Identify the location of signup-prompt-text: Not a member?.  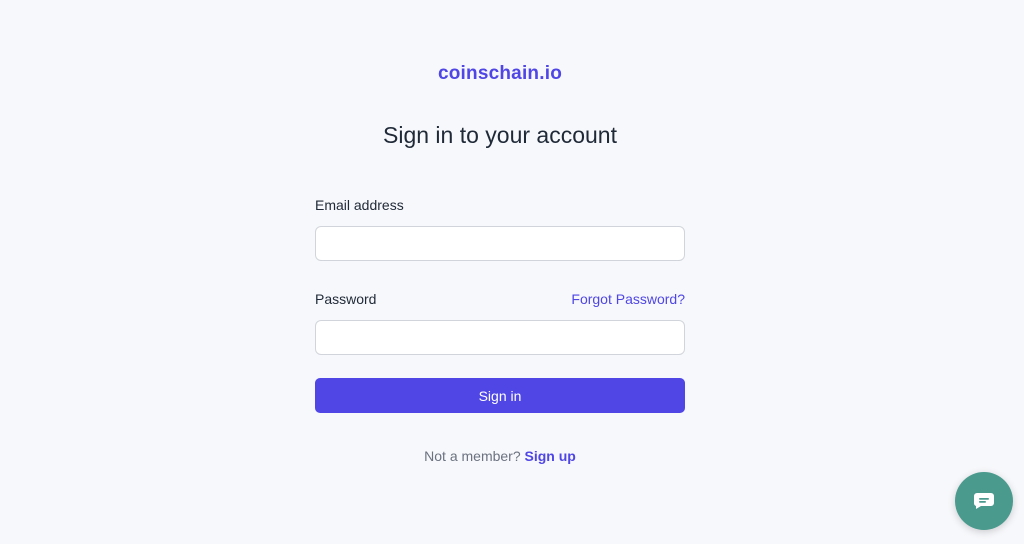
(472, 456).